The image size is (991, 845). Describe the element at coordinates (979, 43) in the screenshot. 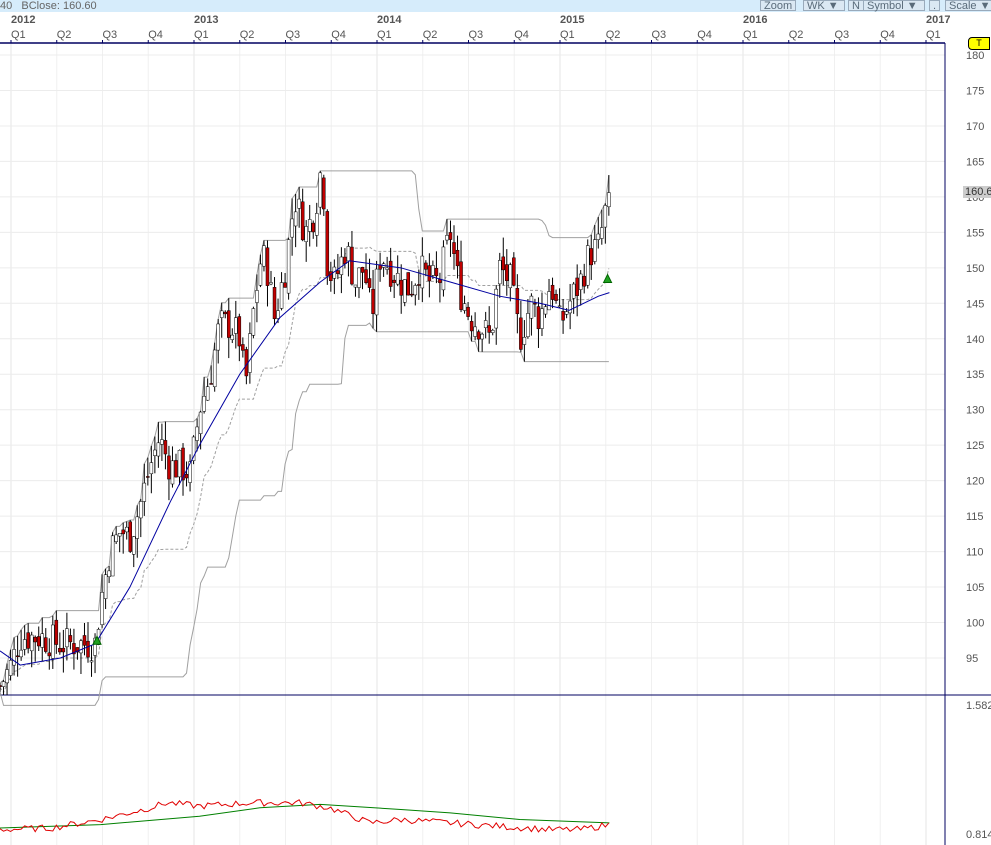

I see `tag-t: T` at that location.